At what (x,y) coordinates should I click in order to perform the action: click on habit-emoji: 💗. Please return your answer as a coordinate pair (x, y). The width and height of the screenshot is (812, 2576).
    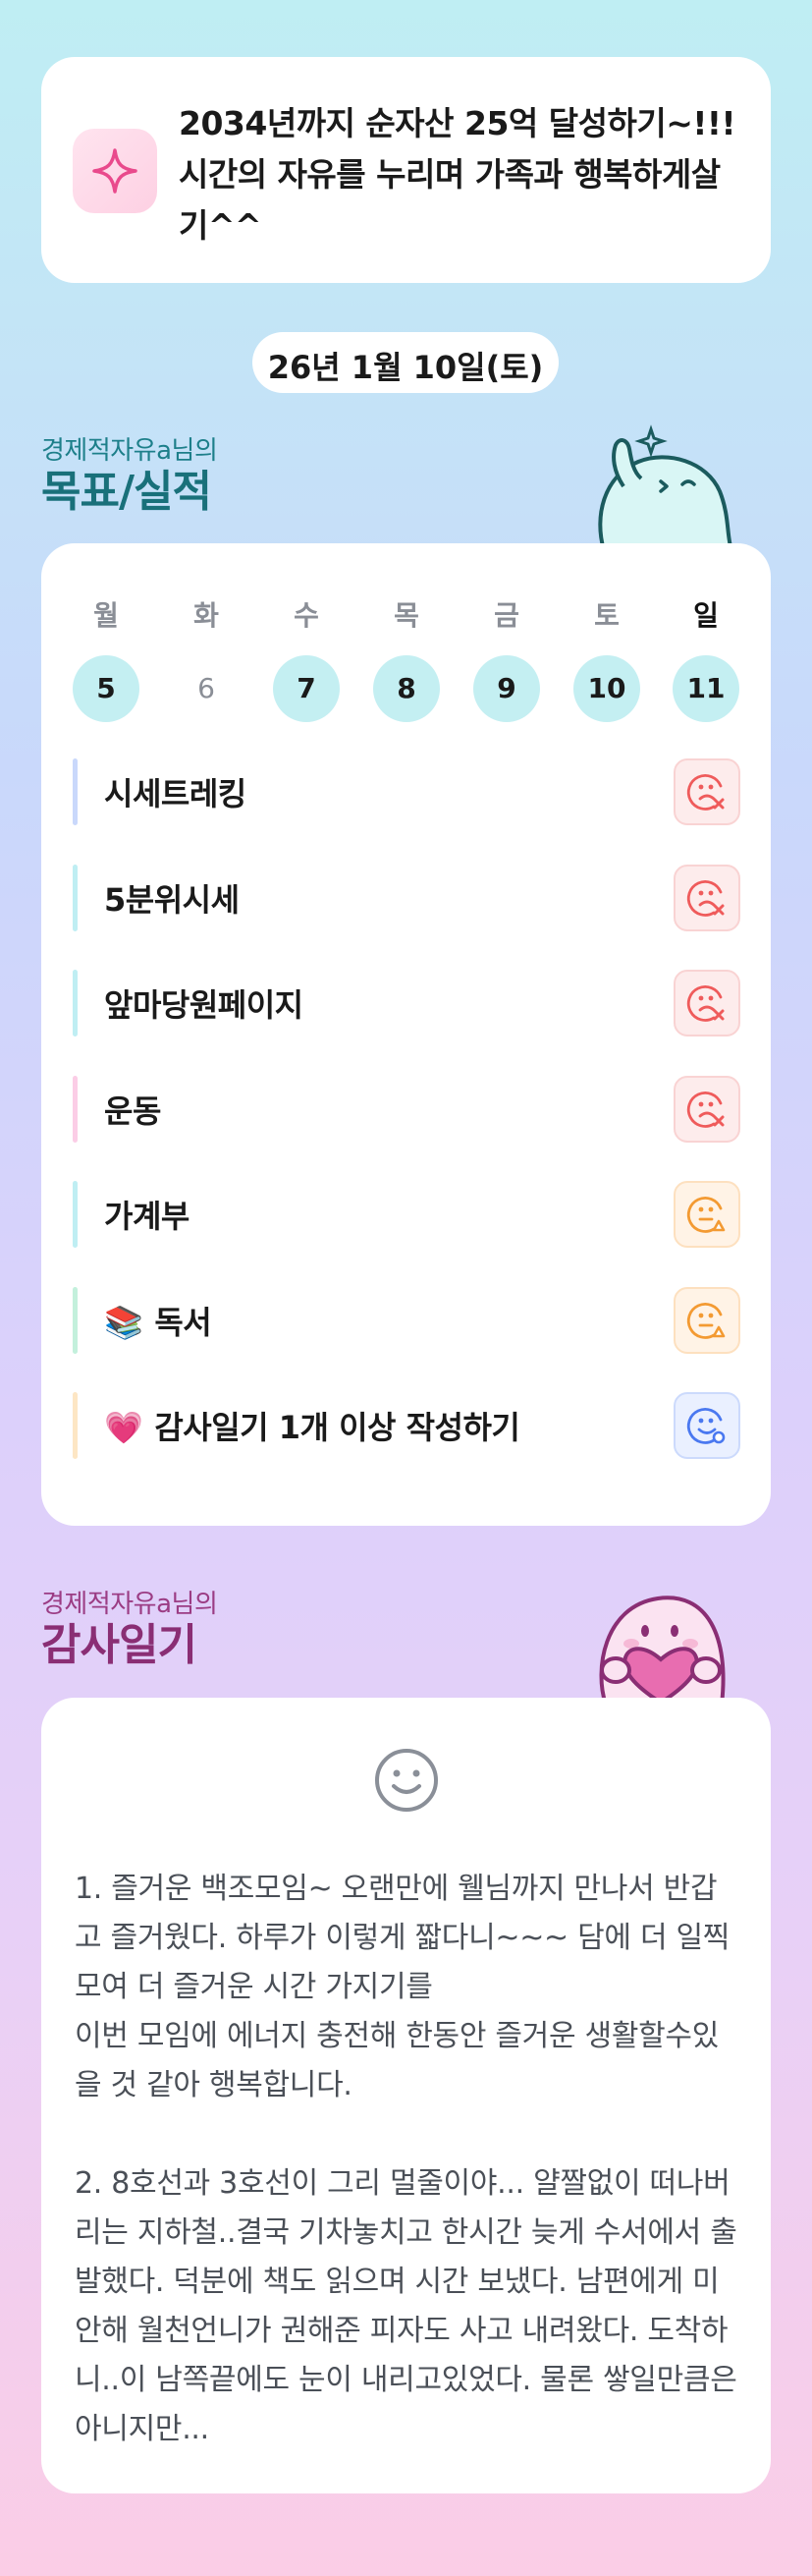
    Looking at the image, I should click on (123, 1427).